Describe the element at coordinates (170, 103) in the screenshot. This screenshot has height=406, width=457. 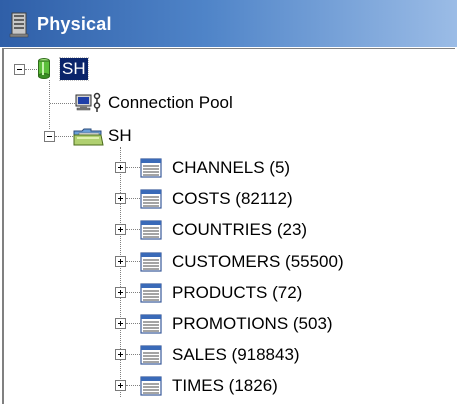
I see `tree-node-connection-pool: Connection Pool` at that location.